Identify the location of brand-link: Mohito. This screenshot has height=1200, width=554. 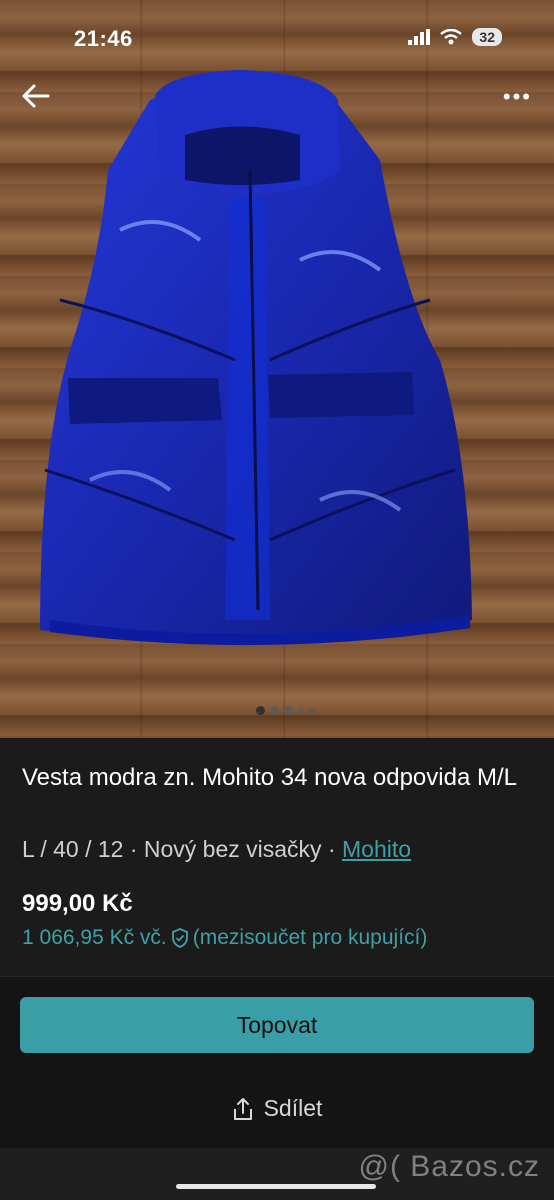
(376, 849).